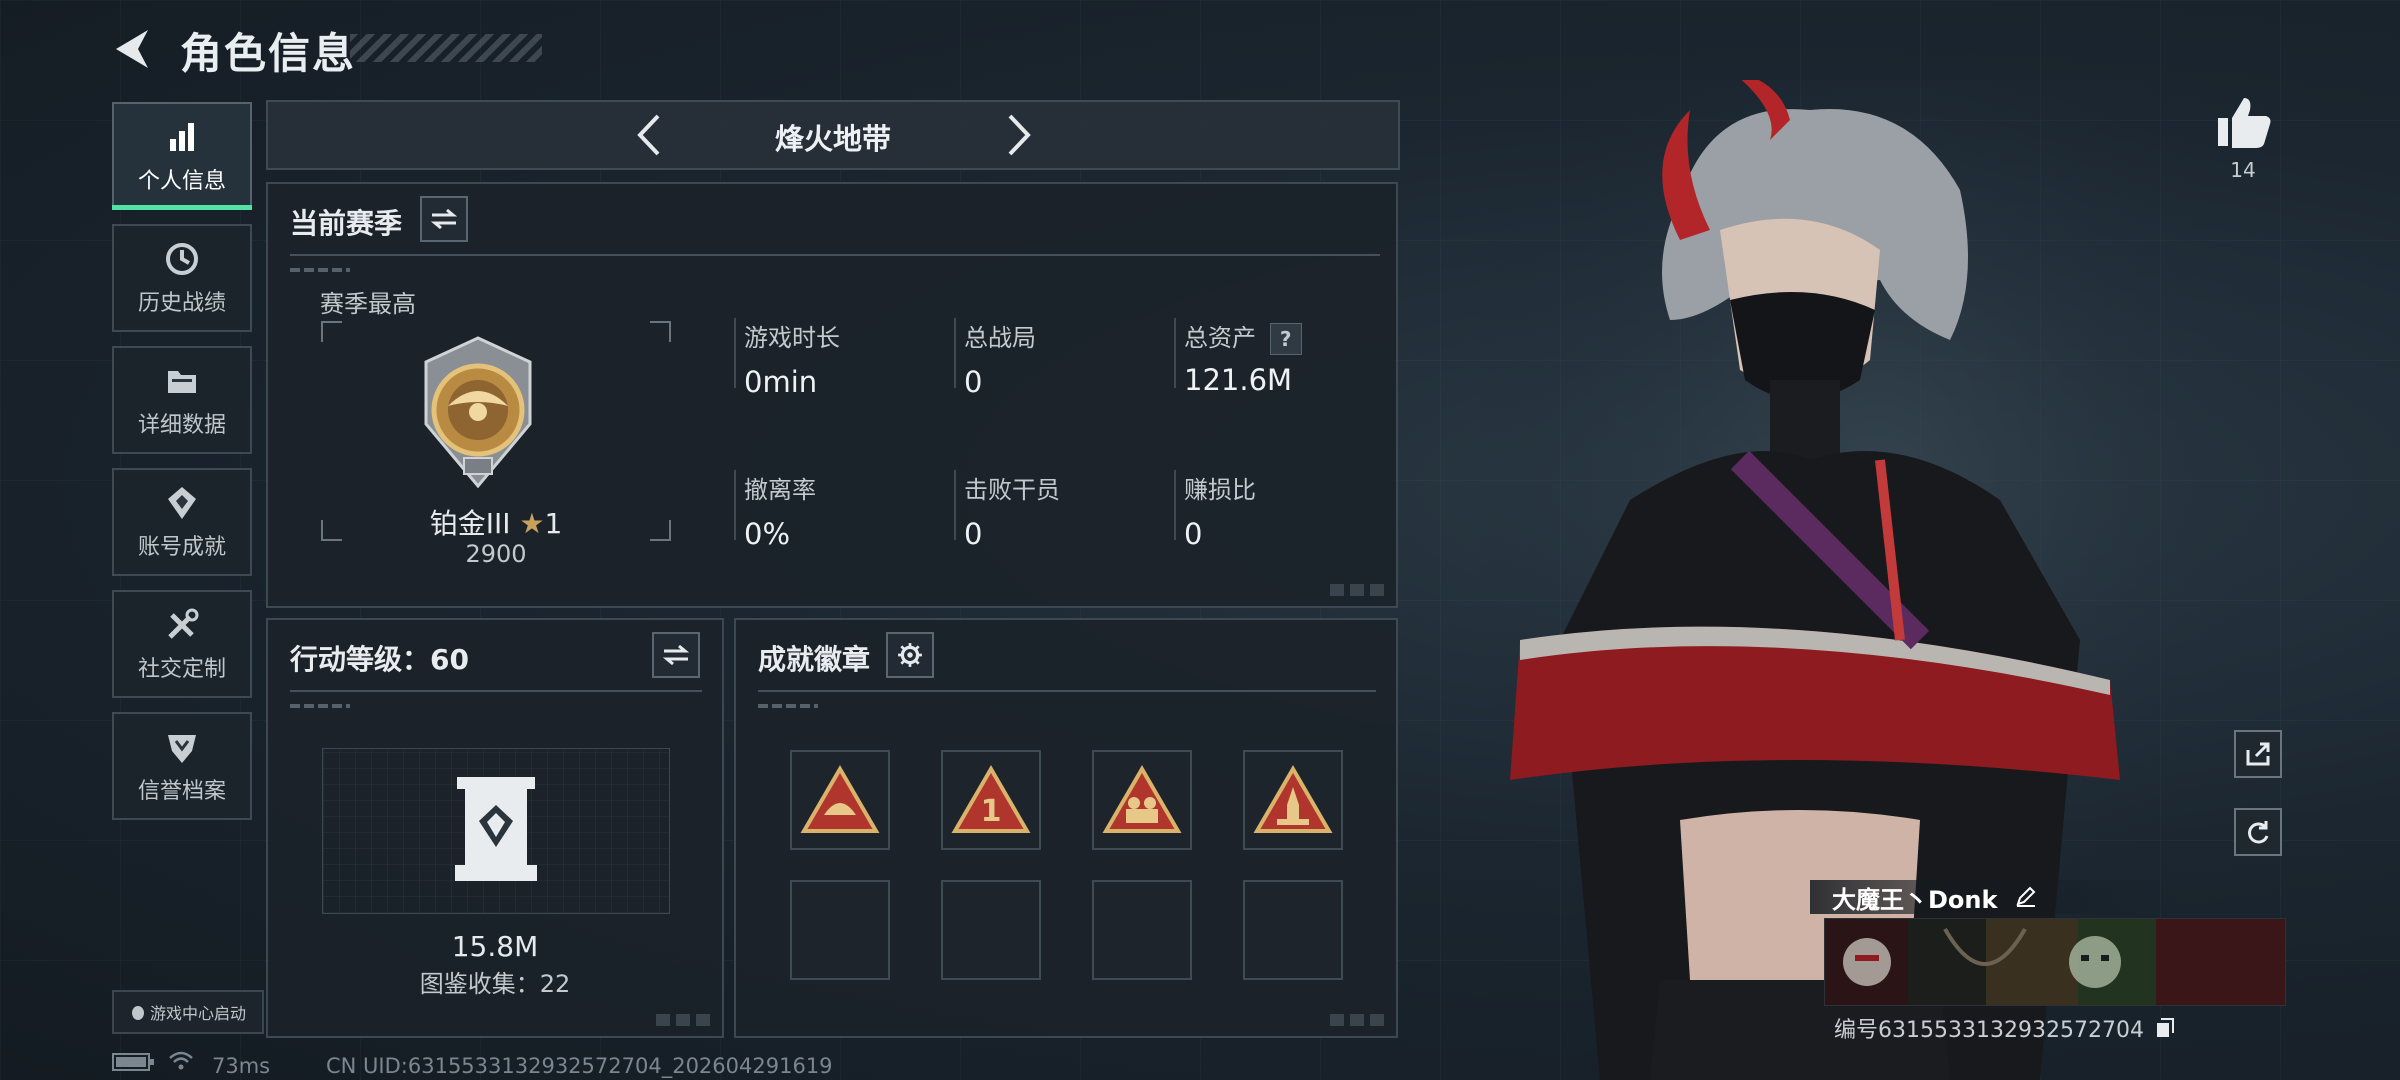 The image size is (2400, 1080). What do you see at coordinates (182, 400) in the screenshot?
I see `sidebar-item-detail-data: 详细数据` at bounding box center [182, 400].